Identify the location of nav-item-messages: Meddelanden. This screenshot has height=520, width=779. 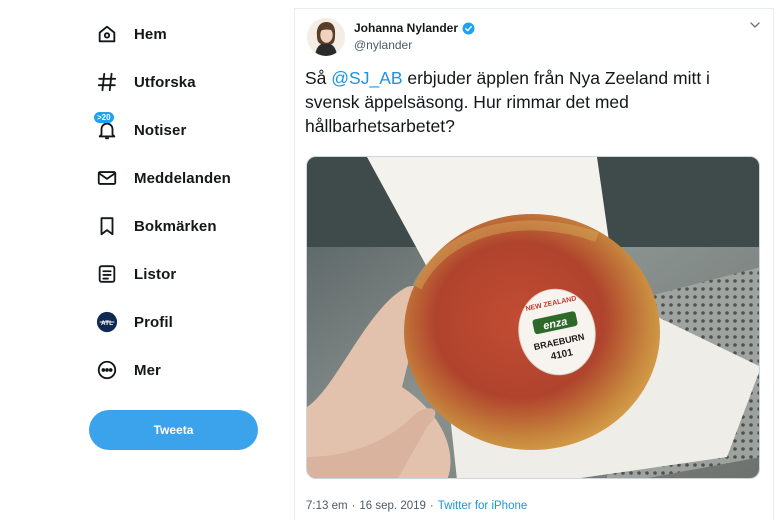
(161, 178).